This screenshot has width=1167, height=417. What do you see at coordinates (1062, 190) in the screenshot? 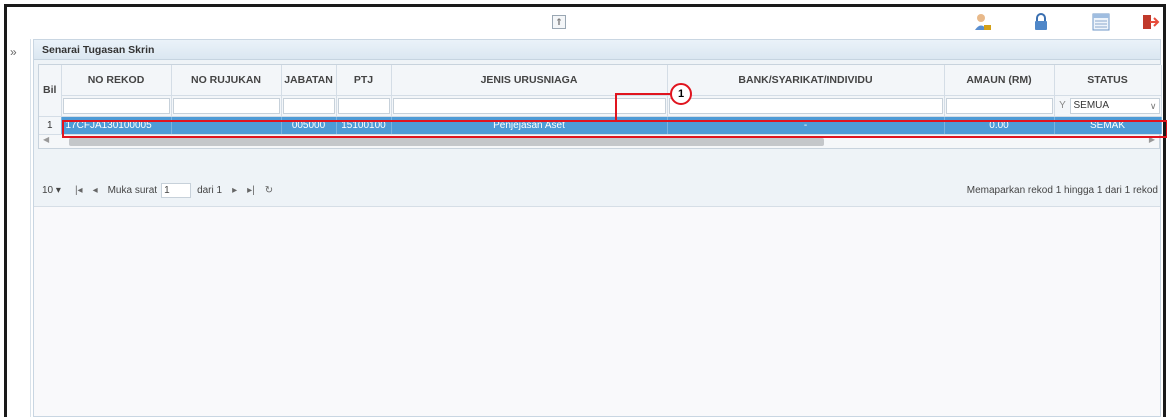
I see `record-info: Memaparkan rekod 1 hingga 1 dari 1 rekod` at bounding box center [1062, 190].